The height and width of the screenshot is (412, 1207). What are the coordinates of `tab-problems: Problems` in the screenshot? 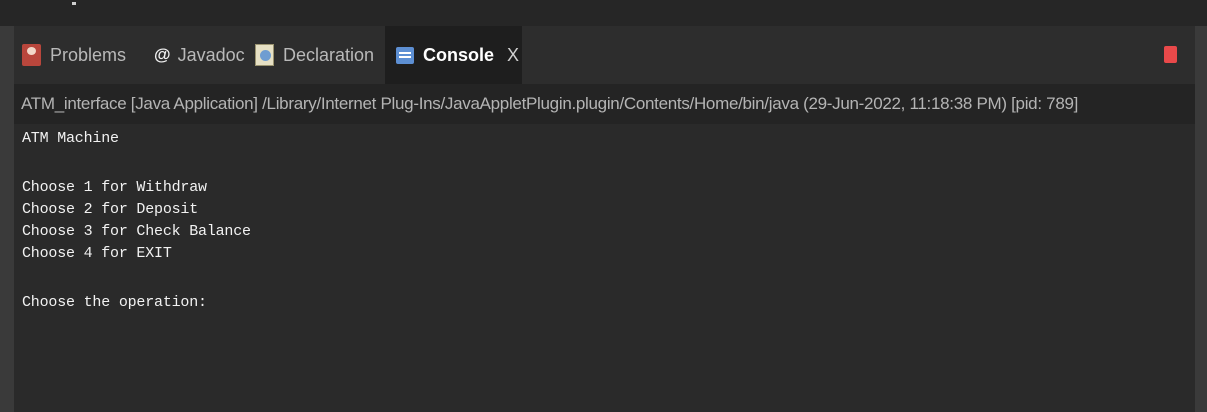 It's located at (74, 55).